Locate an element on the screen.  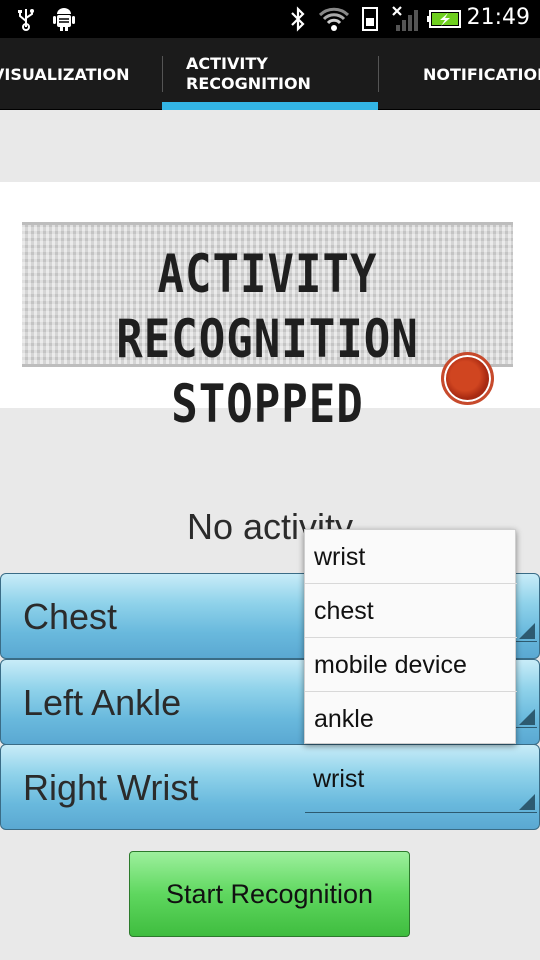
spinner-value: wrist is located at coordinates (339, 779).